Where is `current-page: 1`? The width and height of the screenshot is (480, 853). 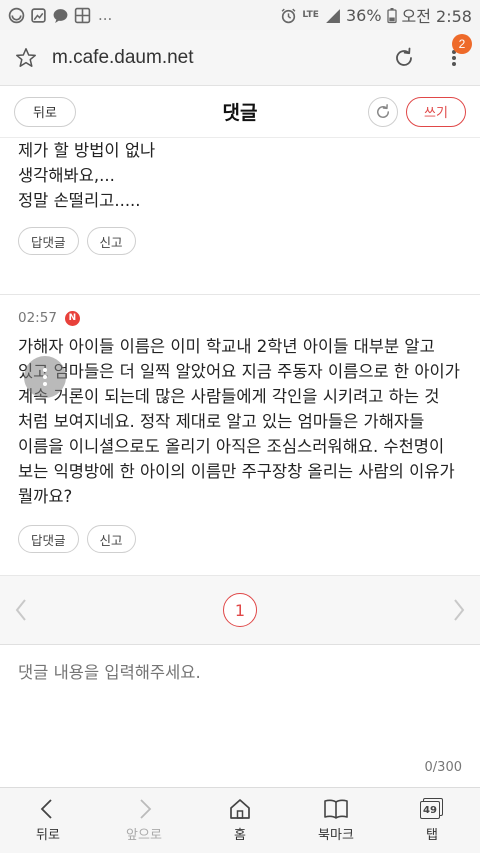
current-page: 1 is located at coordinates (240, 610).